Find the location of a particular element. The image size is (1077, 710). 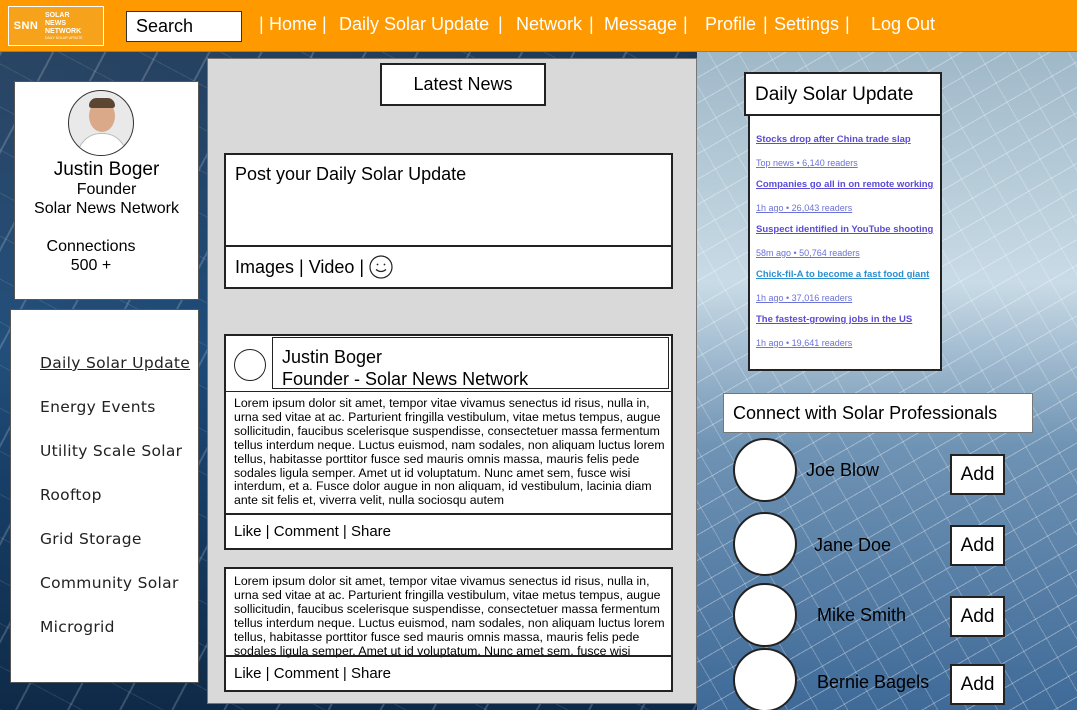

nav-daily-solar-update: Daily Solar Update is located at coordinates (414, 24).